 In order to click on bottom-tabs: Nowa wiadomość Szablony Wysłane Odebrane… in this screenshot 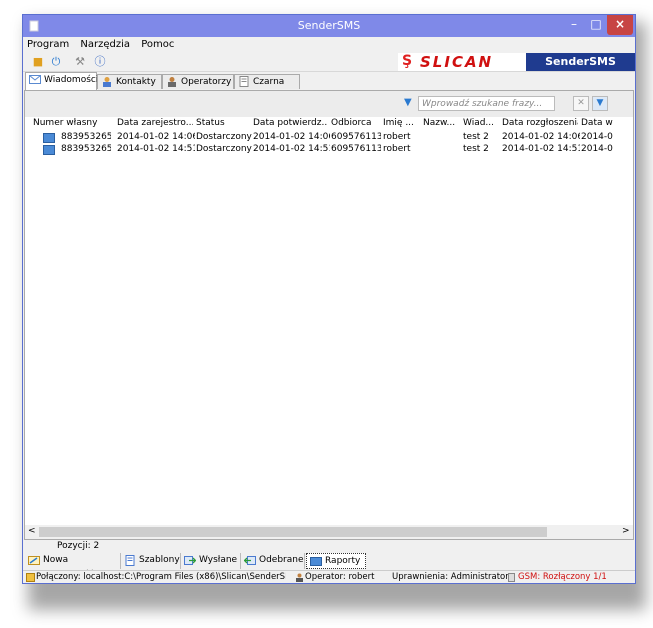, I will do `click(329, 566)`.